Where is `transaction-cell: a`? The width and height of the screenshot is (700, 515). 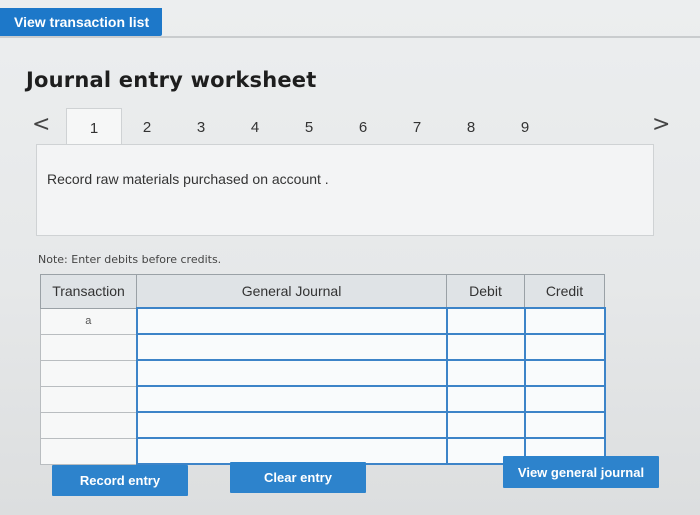 transaction-cell: a is located at coordinates (88, 321).